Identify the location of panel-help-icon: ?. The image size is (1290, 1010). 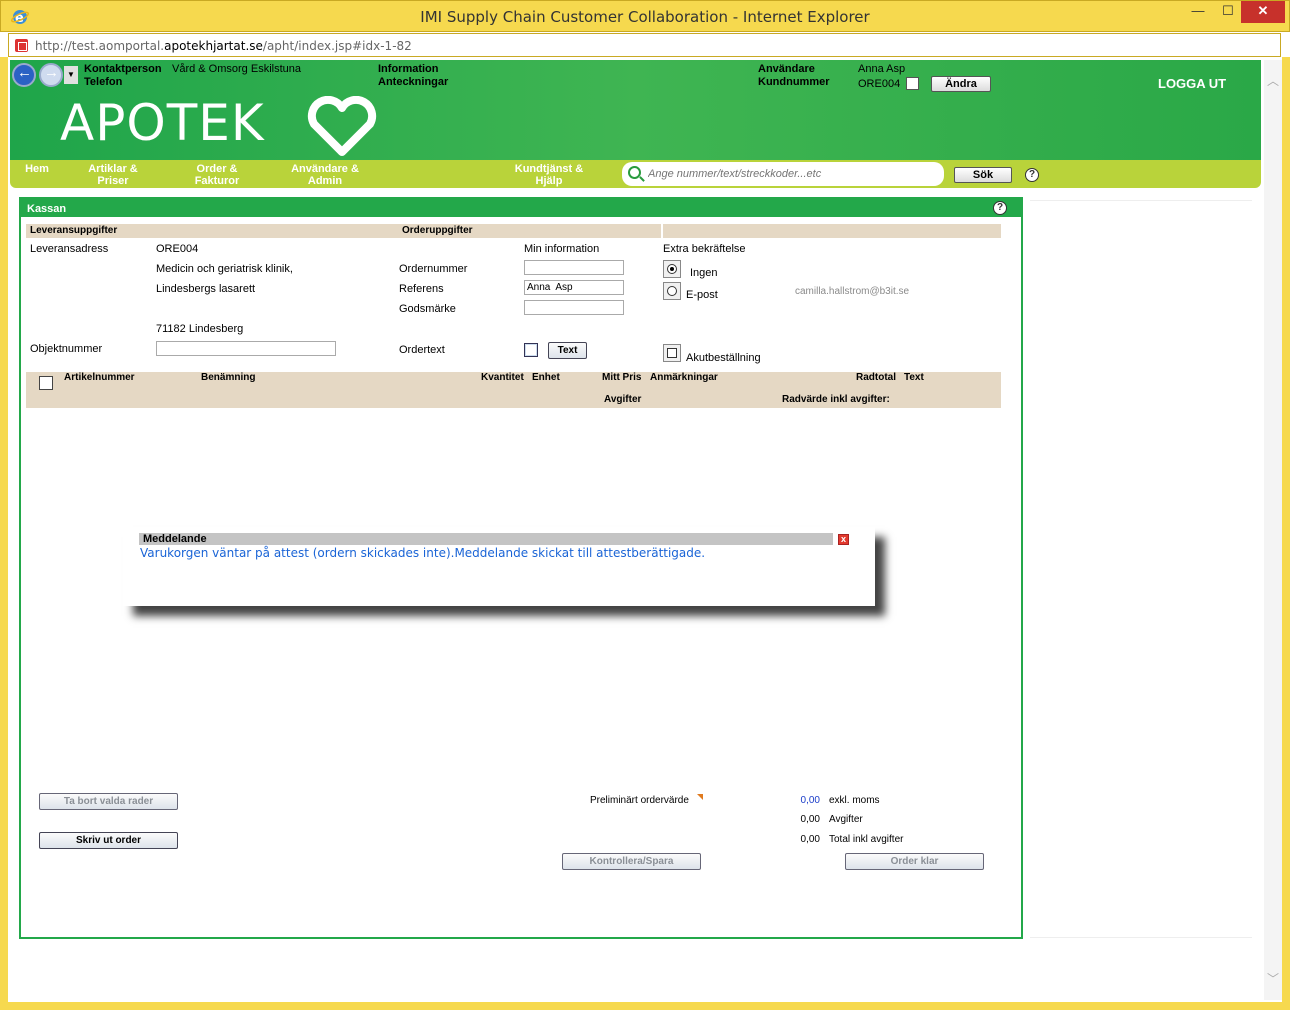
(1000, 208).